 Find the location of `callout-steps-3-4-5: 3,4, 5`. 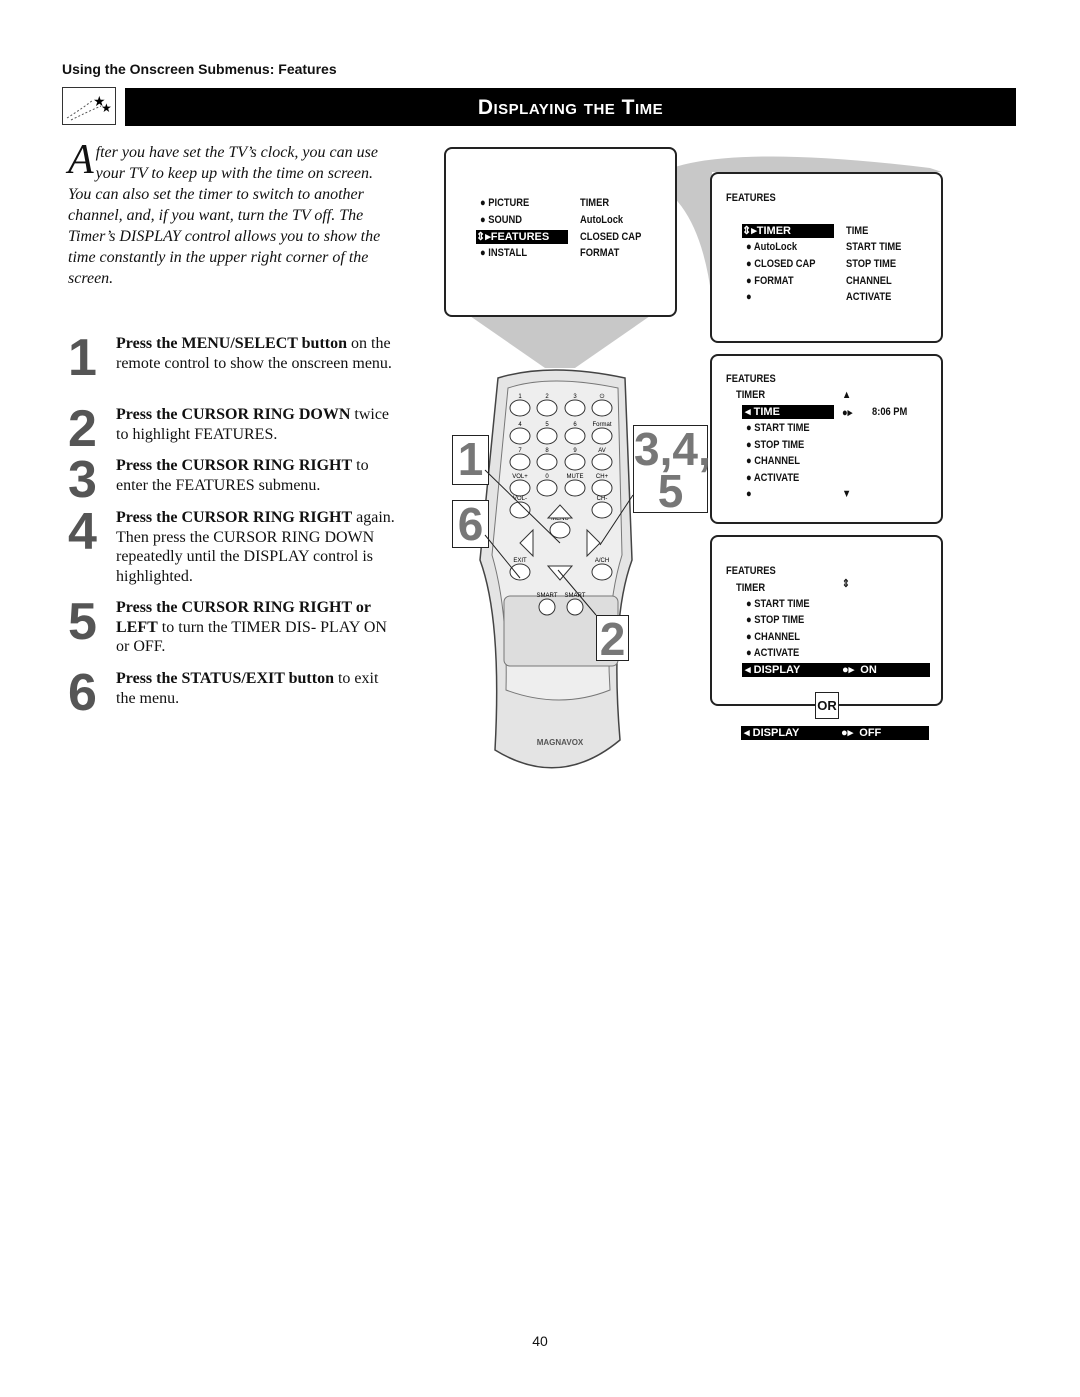

callout-steps-3-4-5: 3,4, 5 is located at coordinates (672, 470).